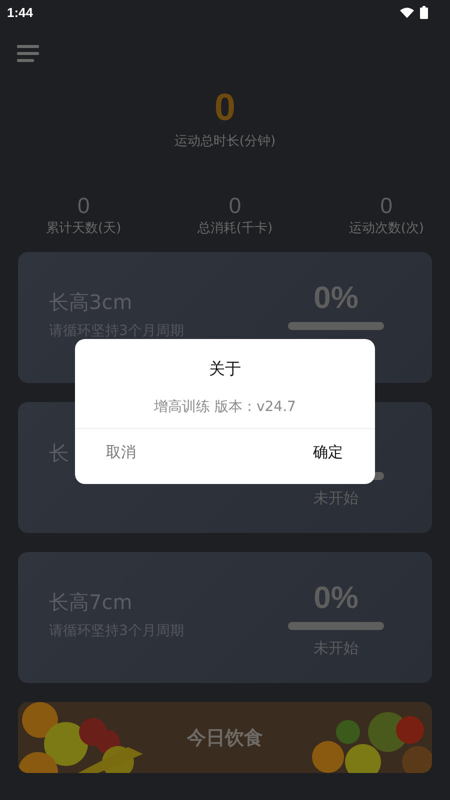 This screenshot has width=450, height=800. What do you see at coordinates (84, 228) in the screenshot?
I see `stat-label: 累计天数(天)` at bounding box center [84, 228].